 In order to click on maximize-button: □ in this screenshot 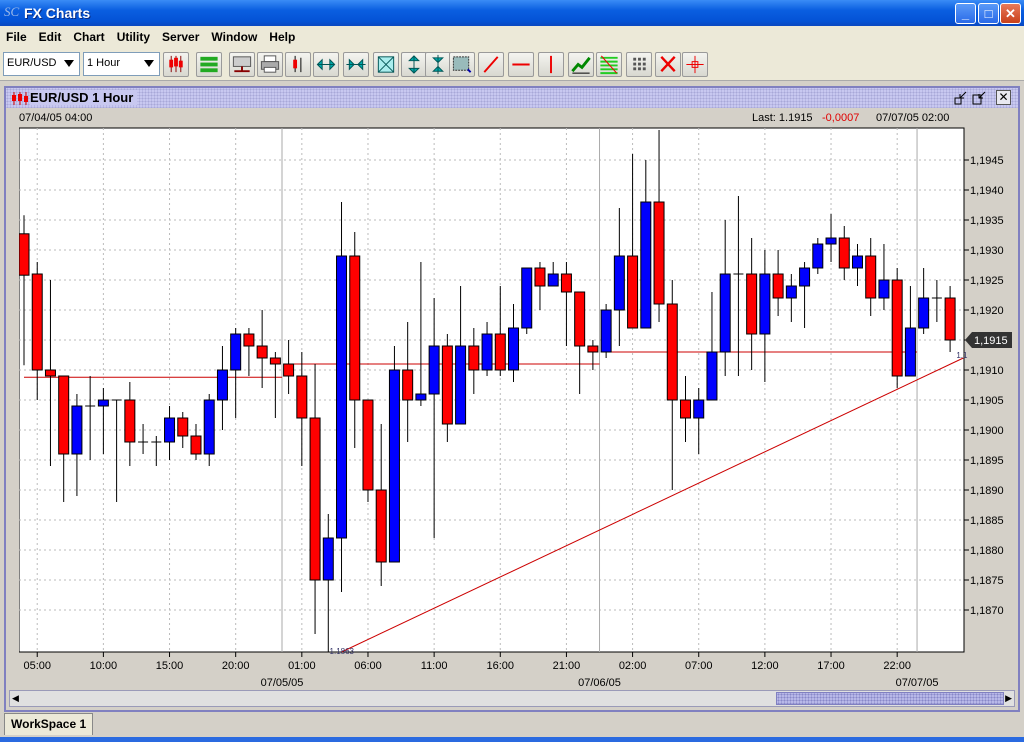, I will do `click(988, 13)`.